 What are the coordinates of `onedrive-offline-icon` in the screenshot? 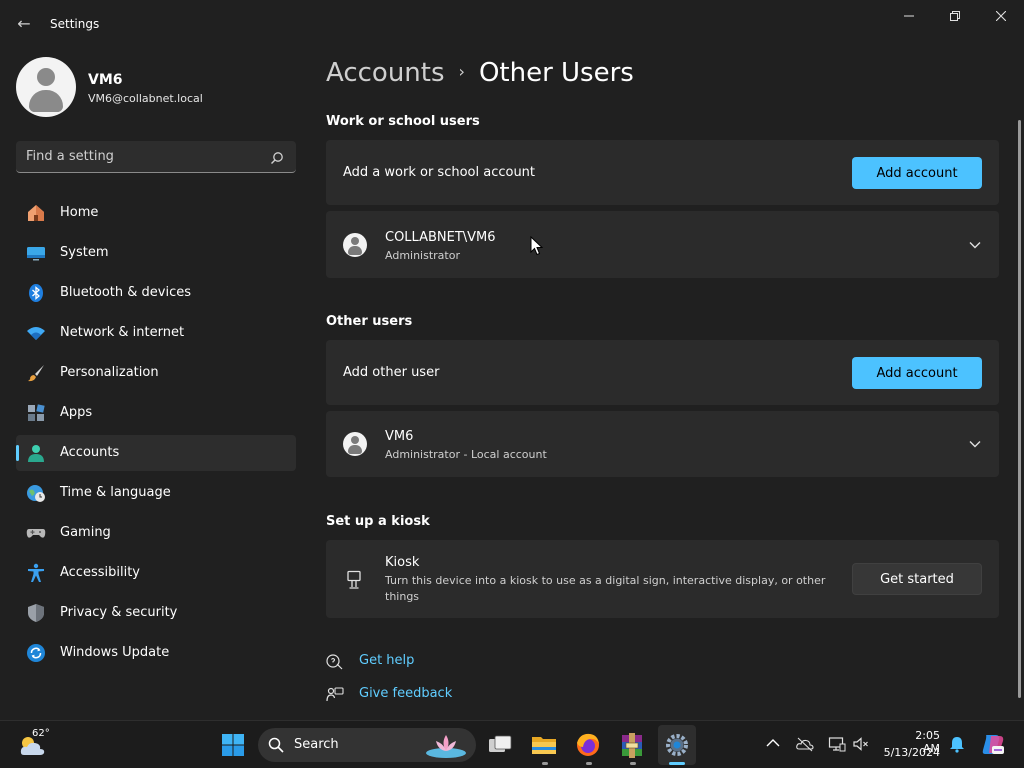 It's located at (805, 744).